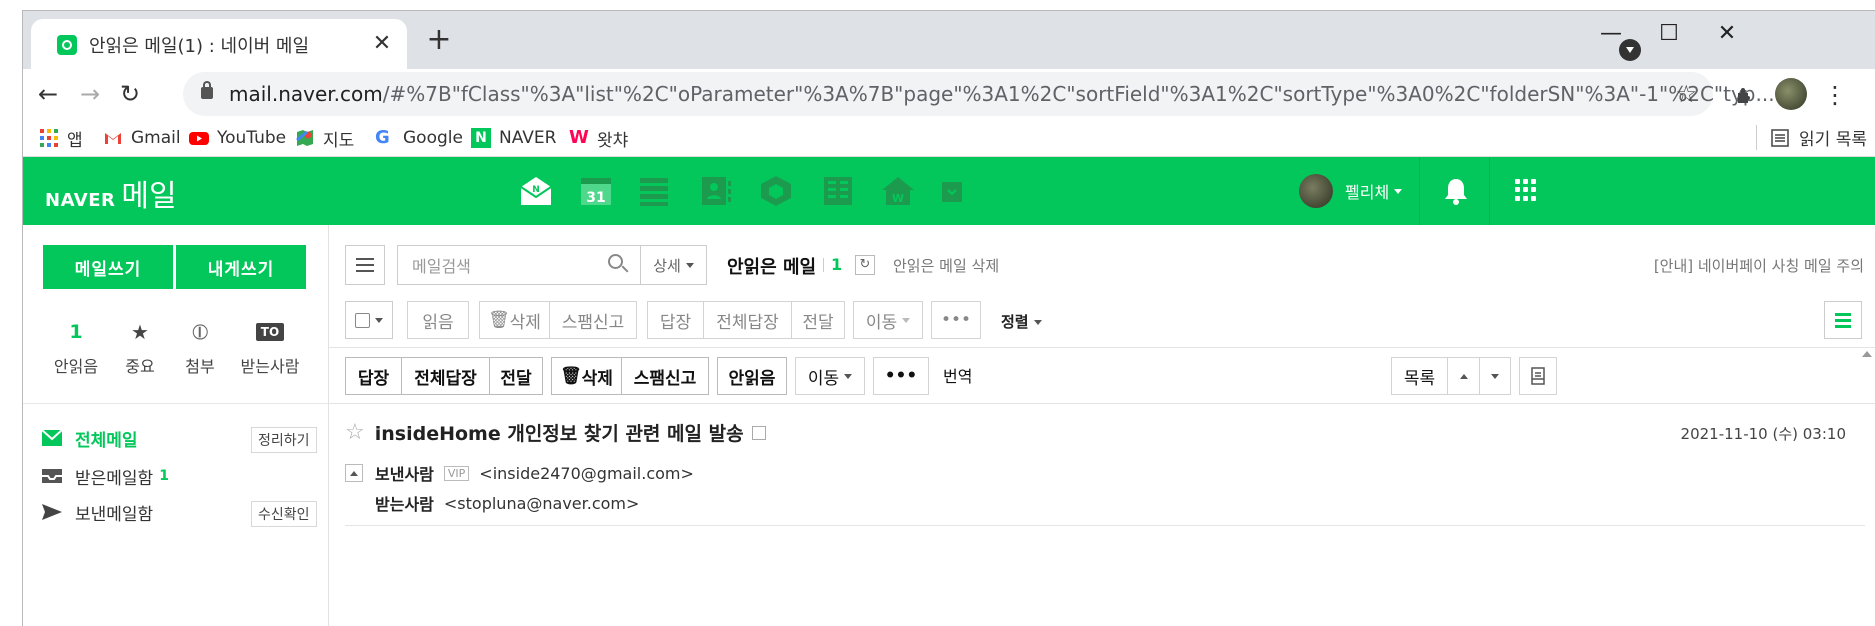 The height and width of the screenshot is (626, 1875). What do you see at coordinates (76, 332) in the screenshot?
I see `unread-count: 1` at bounding box center [76, 332].